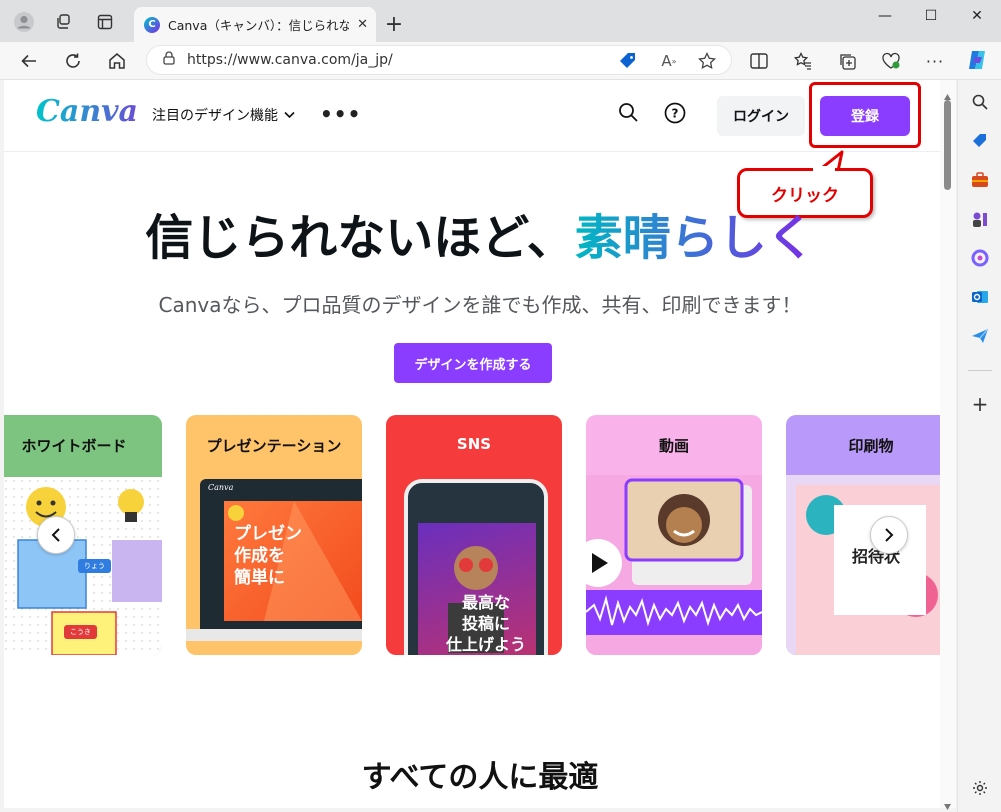  What do you see at coordinates (73, 61) in the screenshot?
I see `refresh-icon` at bounding box center [73, 61].